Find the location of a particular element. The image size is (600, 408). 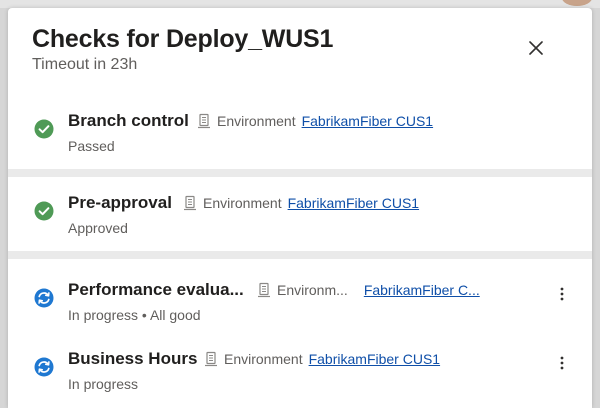

close-button is located at coordinates (536, 48).